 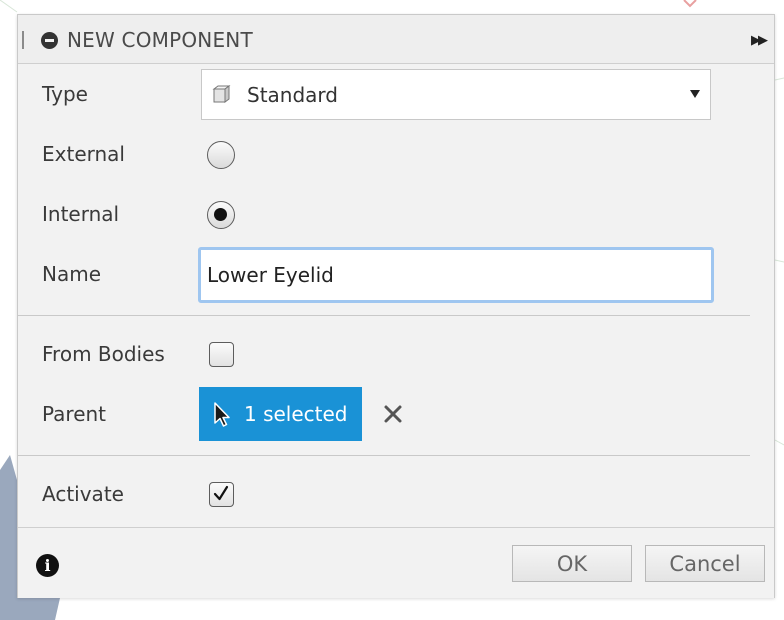 What do you see at coordinates (572, 563) in the screenshot?
I see `ok-button: OK` at bounding box center [572, 563].